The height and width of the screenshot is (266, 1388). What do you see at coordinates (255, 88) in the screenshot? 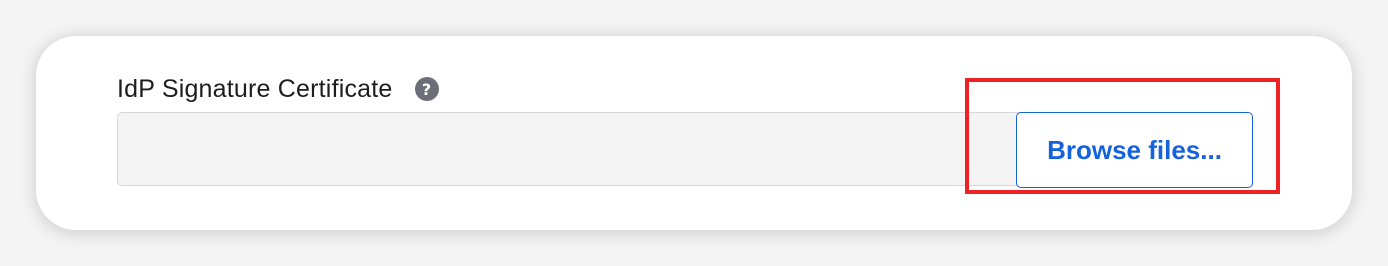
I see `field-label: IdP Signature Certificate` at bounding box center [255, 88].